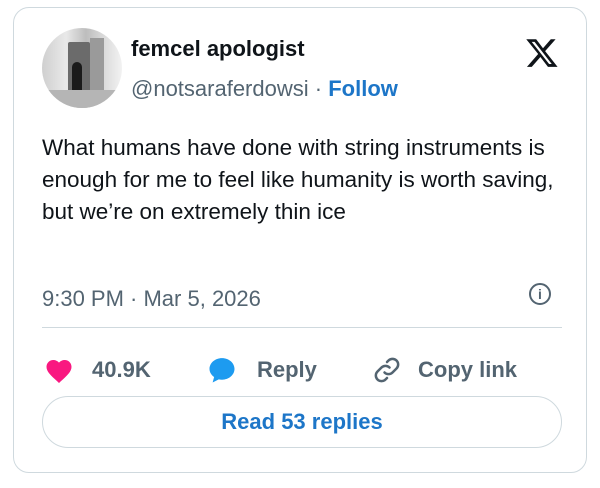 The height and width of the screenshot is (488, 600). Describe the element at coordinates (363, 88) in the screenshot. I see `follow-button: Follow` at that location.